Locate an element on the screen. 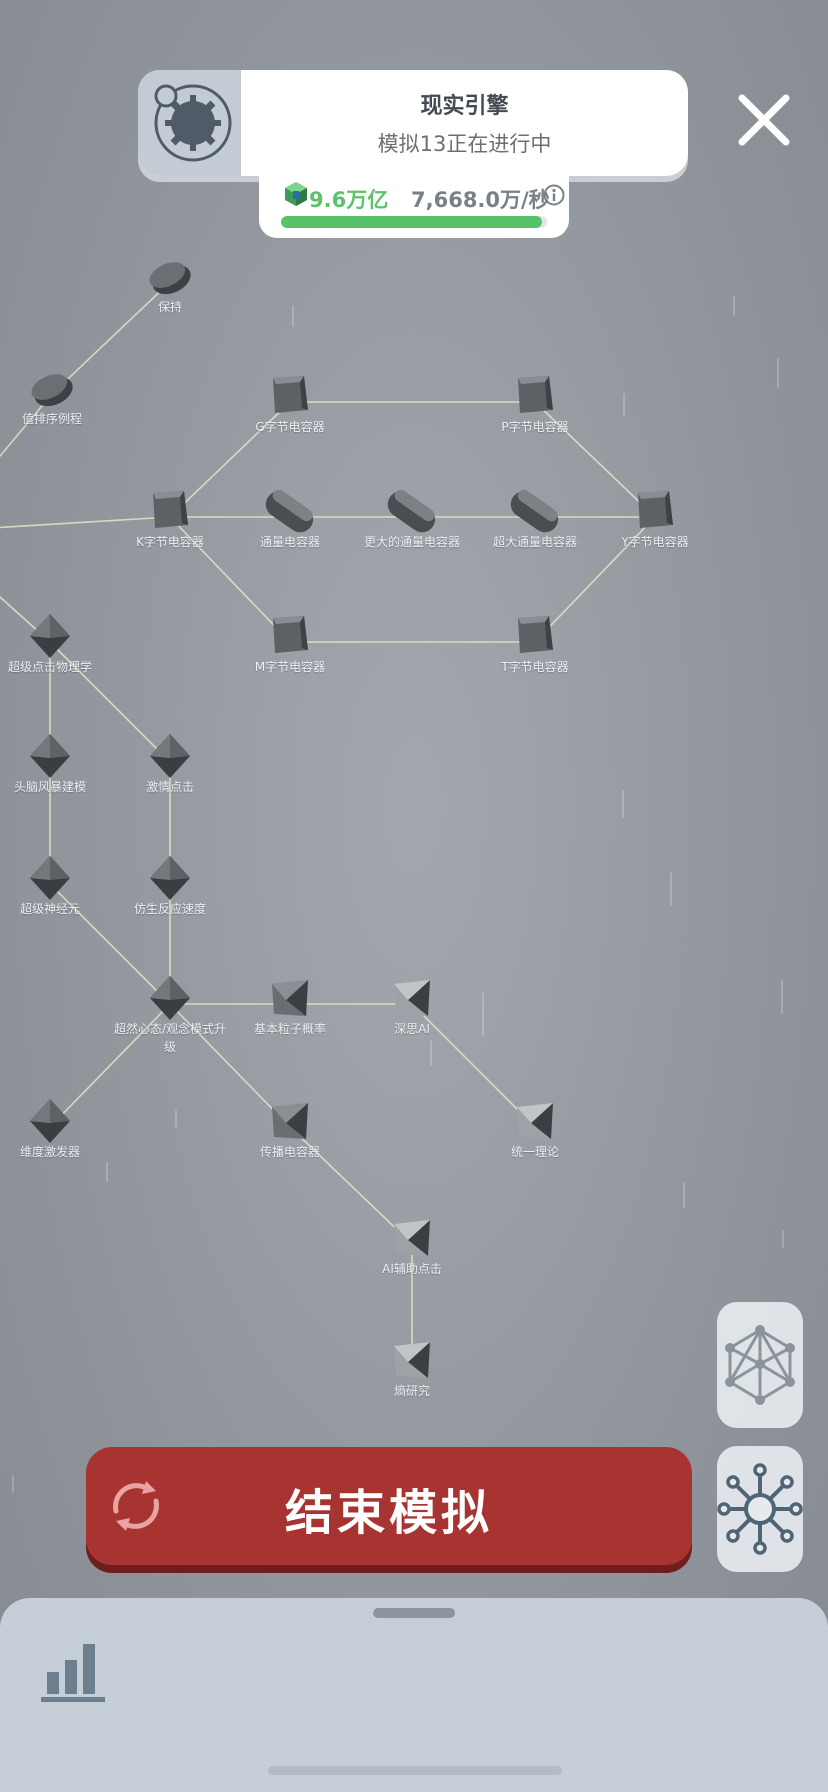 This screenshot has height=1792, width=828. upgrade-label-flux3: 超大通量电容器 is located at coordinates (535, 542).